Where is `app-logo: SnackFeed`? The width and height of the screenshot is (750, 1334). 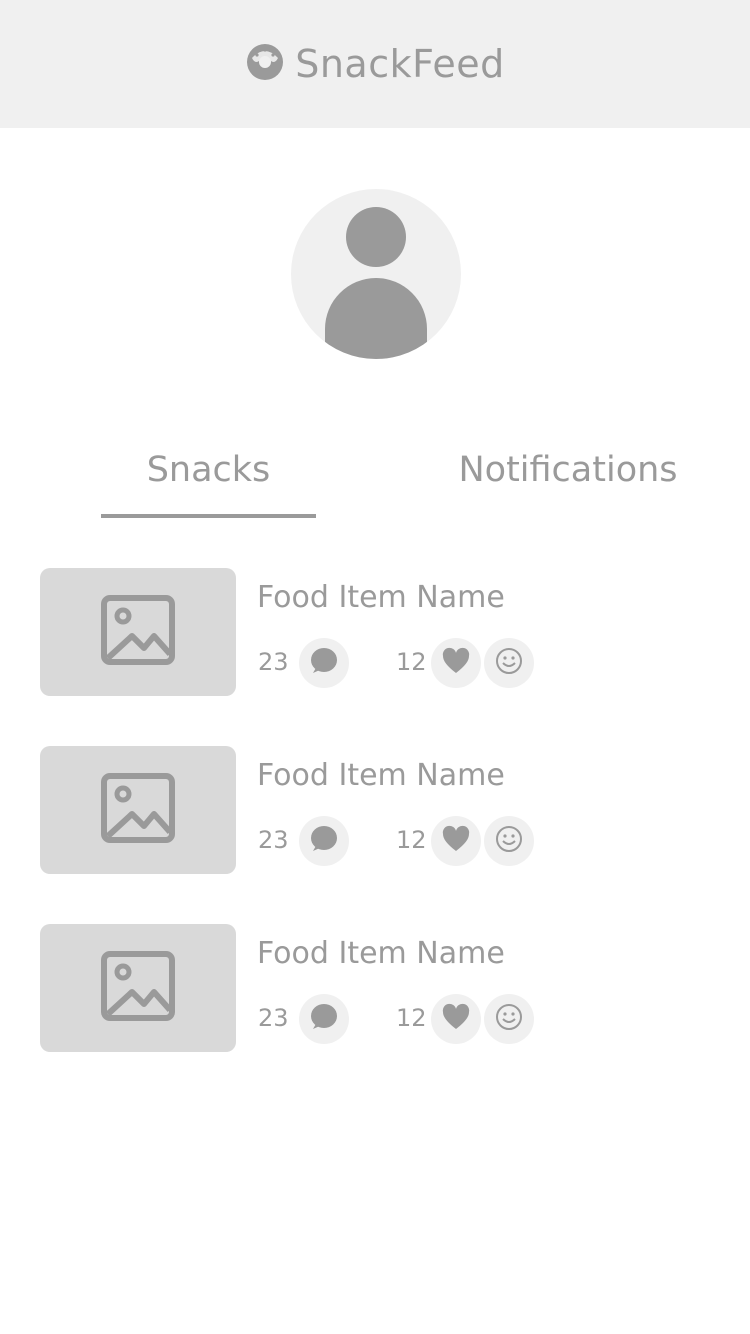 app-logo: SnackFeed is located at coordinates (375, 64).